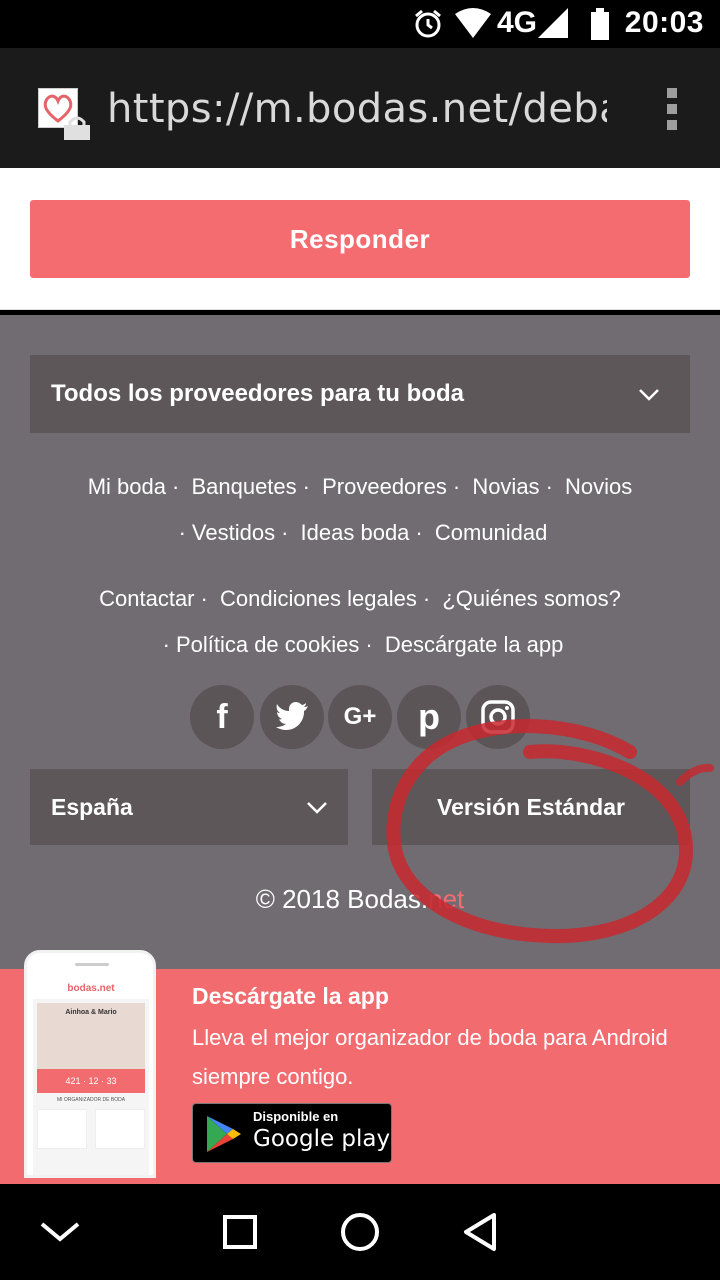 This screenshot has height=1280, width=720. What do you see at coordinates (233, 532) in the screenshot?
I see `link-vestidos: Vestidos` at bounding box center [233, 532].